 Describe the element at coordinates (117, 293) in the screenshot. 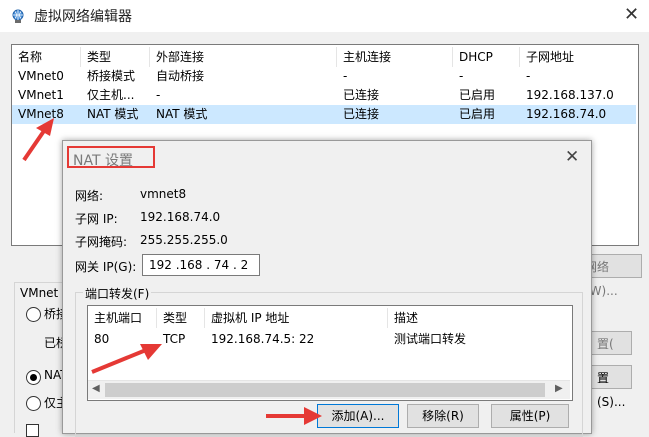

I see `port-forwarding-label: 端口转发(F)` at that location.